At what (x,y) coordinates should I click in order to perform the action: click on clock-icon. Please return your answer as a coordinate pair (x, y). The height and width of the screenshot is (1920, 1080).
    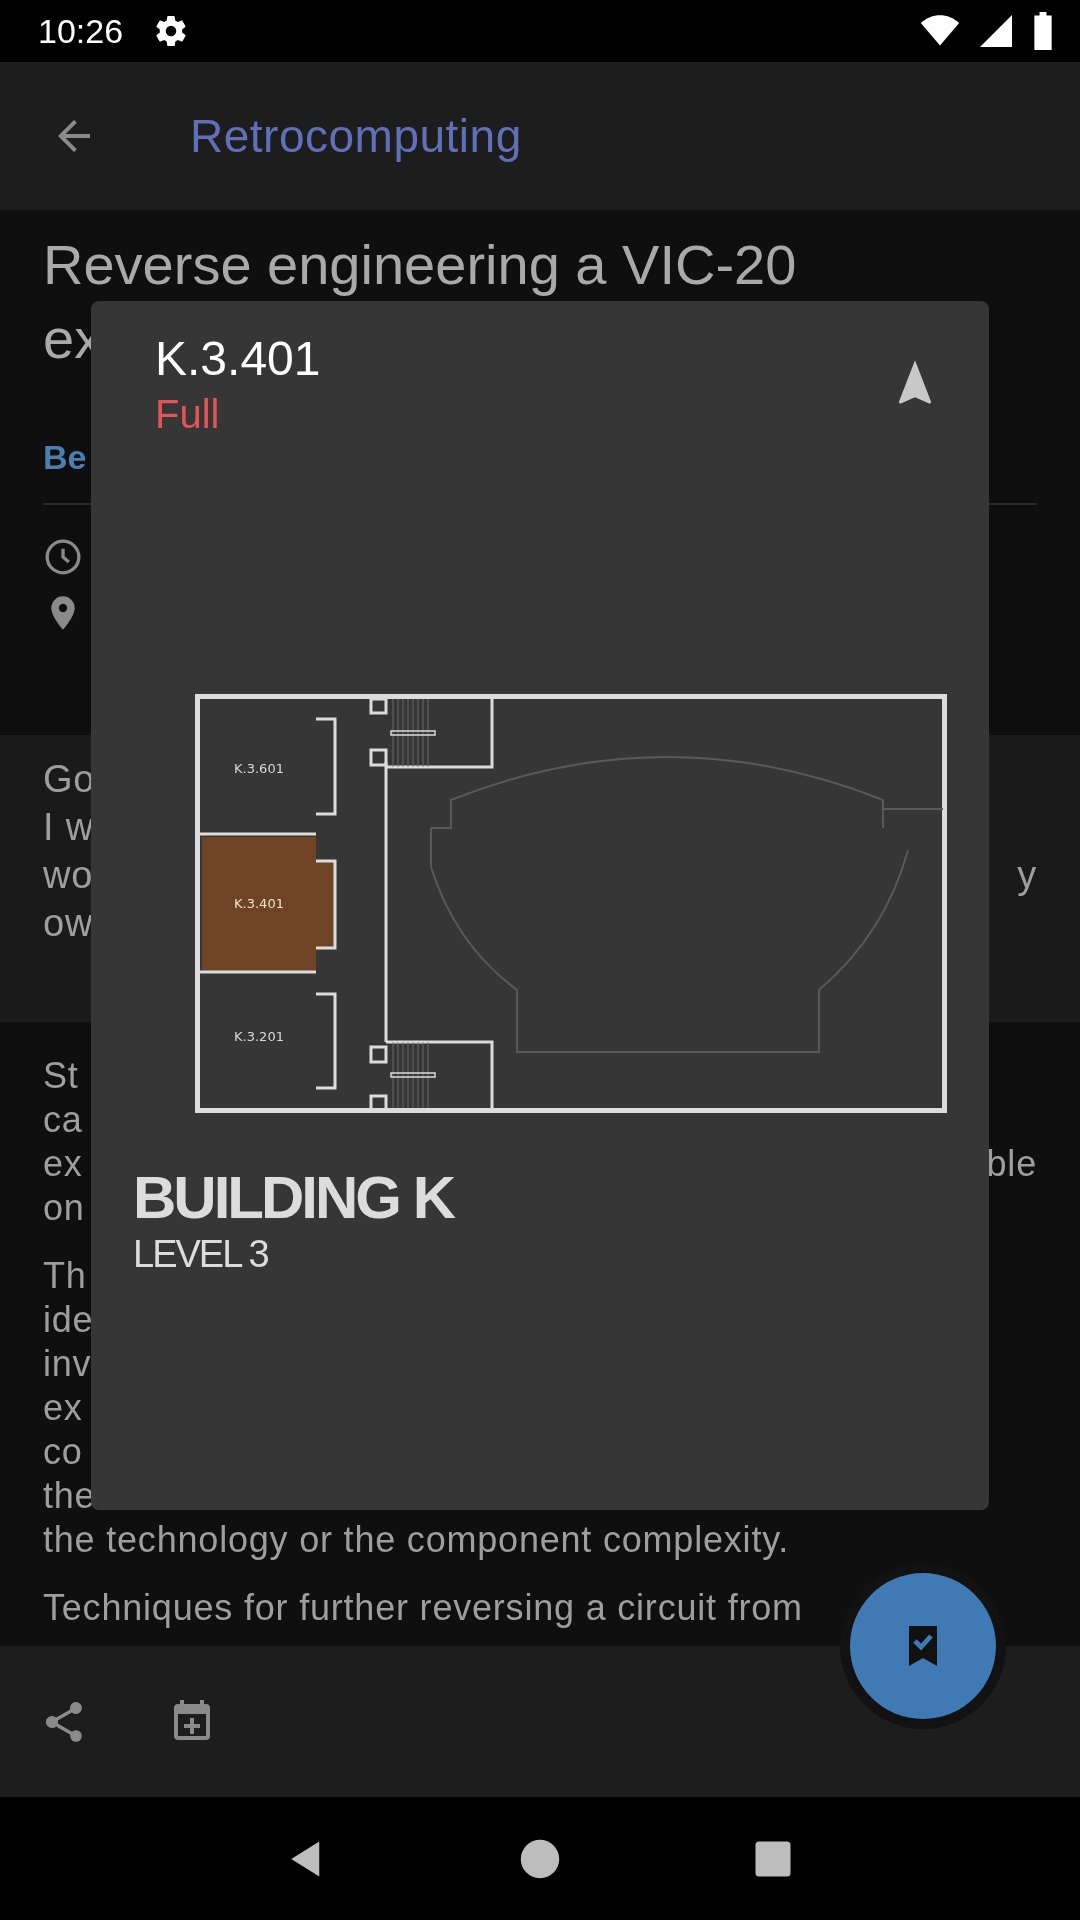
    Looking at the image, I should click on (63, 557).